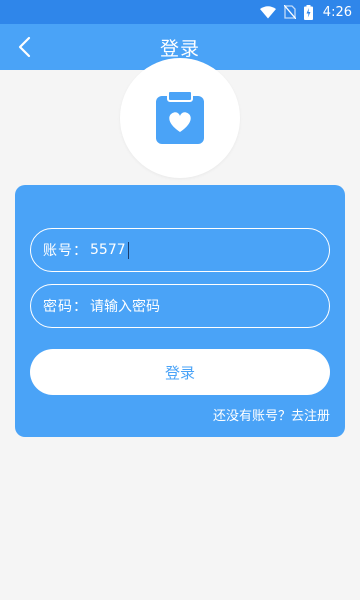  I want to click on register-link: 还没有账号？去注册, so click(271, 414).